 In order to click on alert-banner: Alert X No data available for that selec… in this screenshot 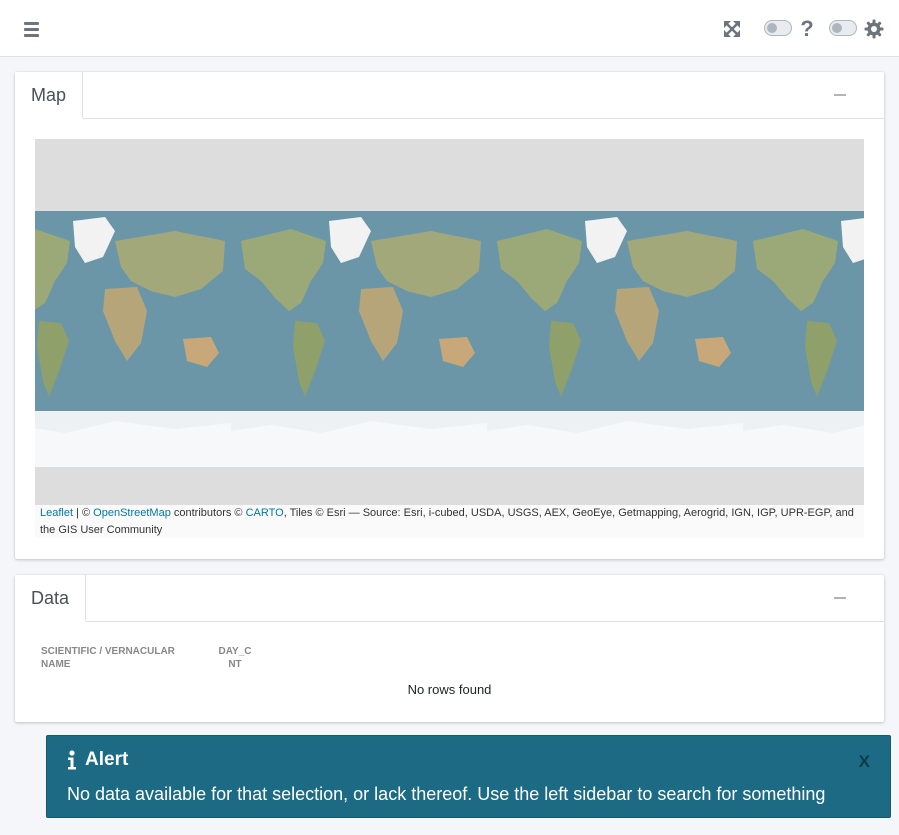, I will do `click(468, 776)`.